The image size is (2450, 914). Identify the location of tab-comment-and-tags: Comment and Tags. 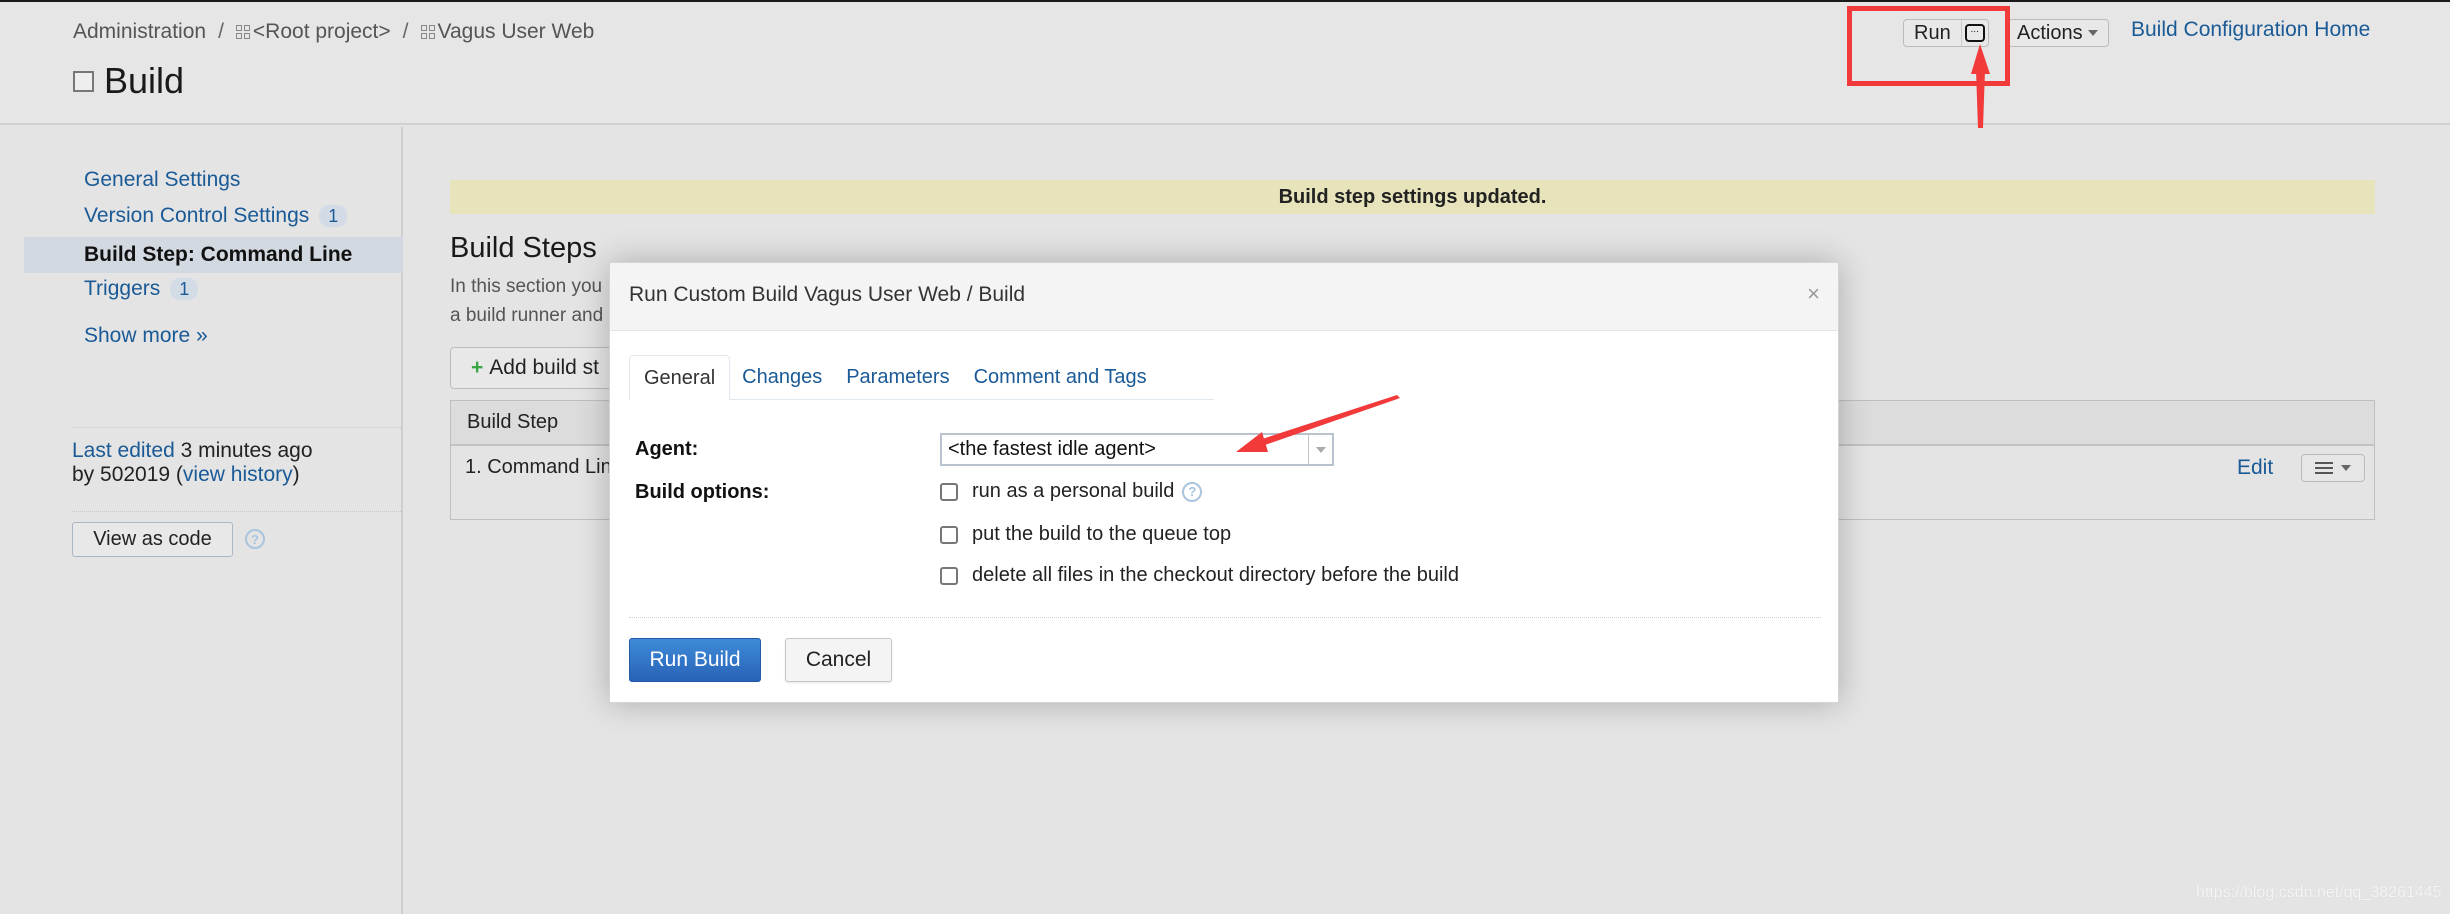
(1060, 377).